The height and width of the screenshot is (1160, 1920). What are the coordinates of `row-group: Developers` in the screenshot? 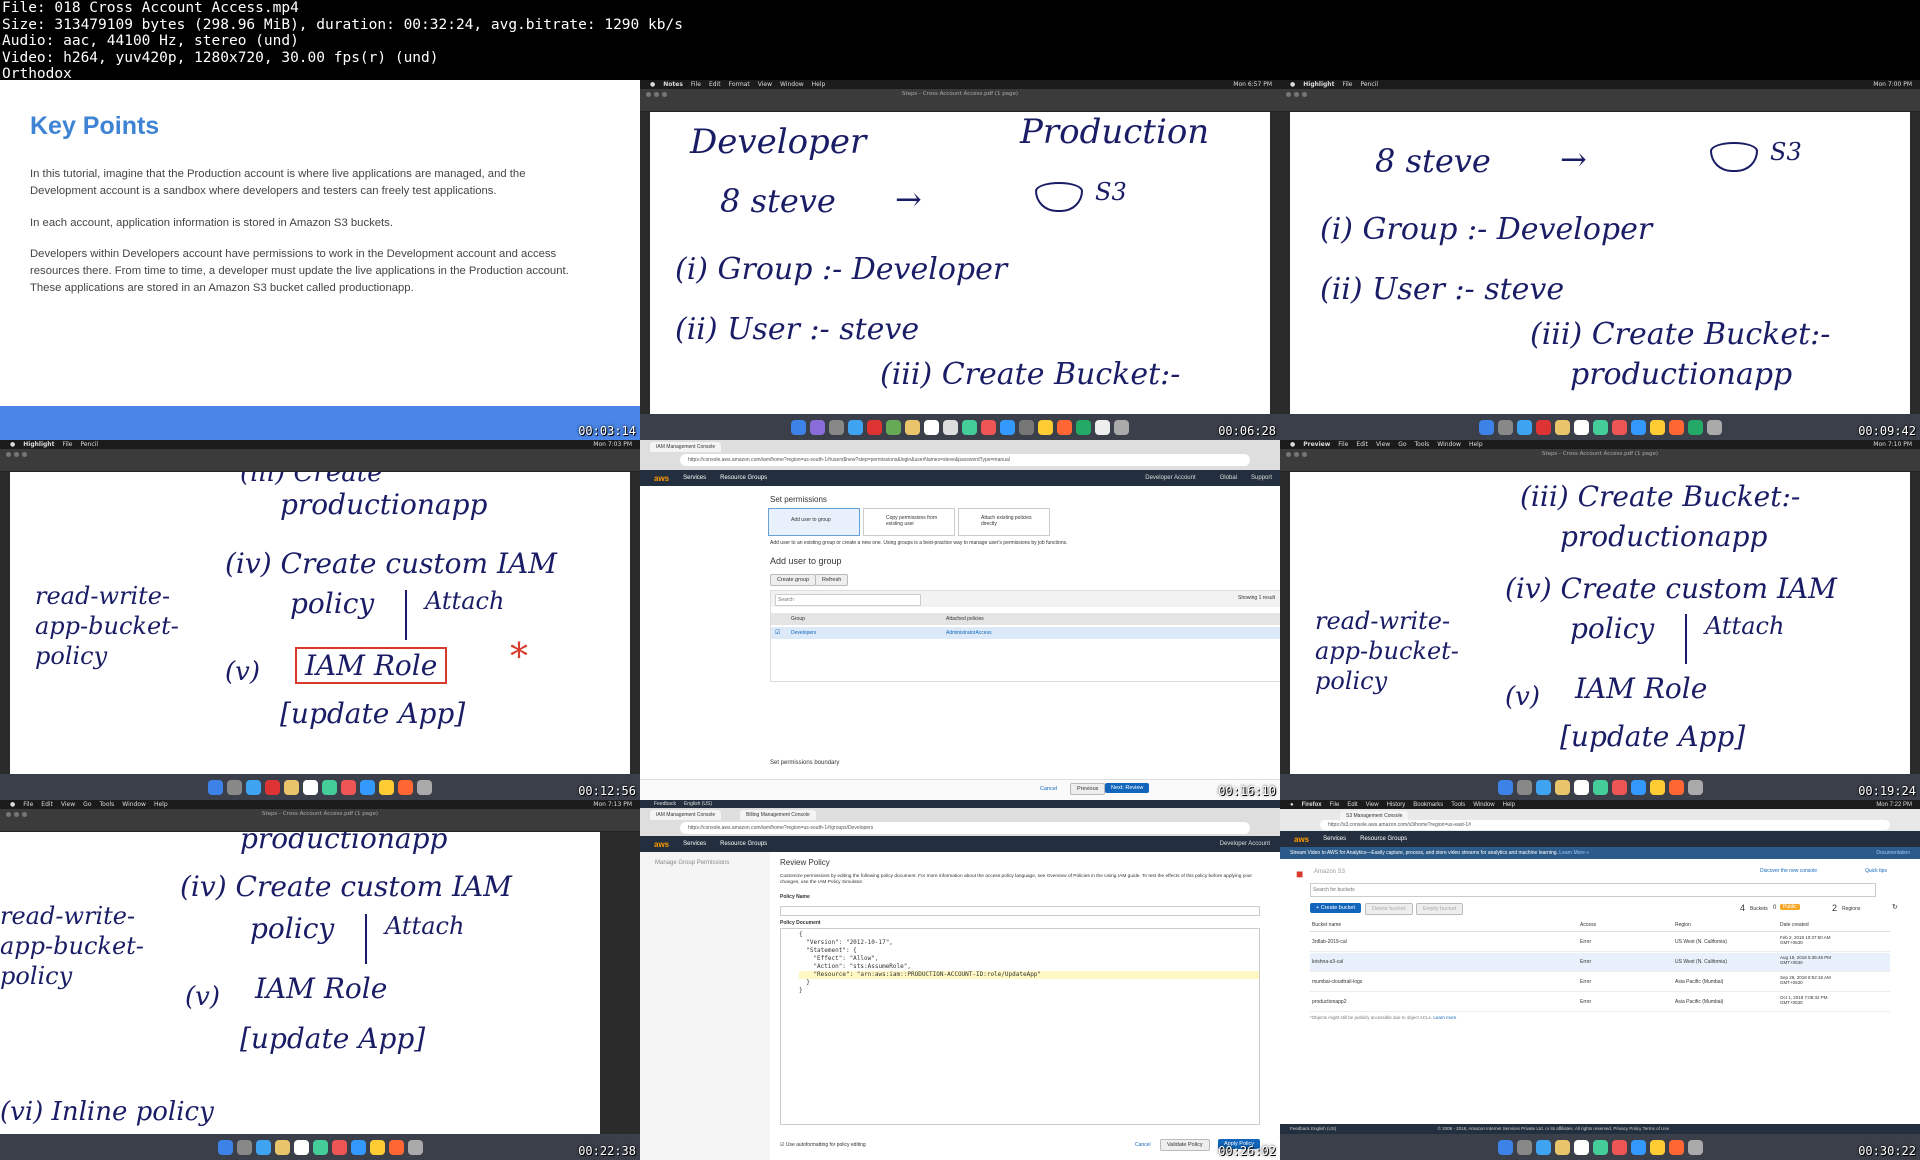 It's located at (803, 633).